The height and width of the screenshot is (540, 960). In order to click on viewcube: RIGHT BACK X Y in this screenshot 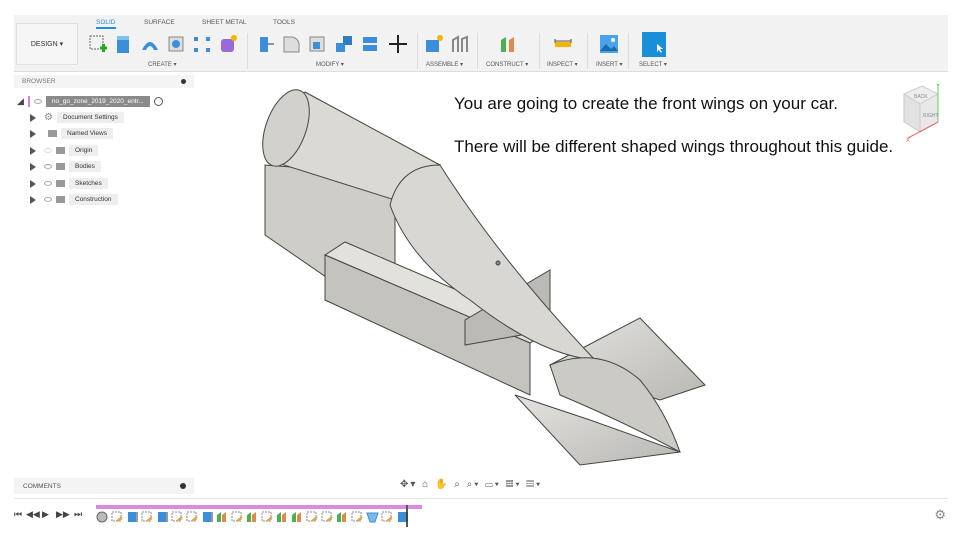, I will do `click(921, 113)`.